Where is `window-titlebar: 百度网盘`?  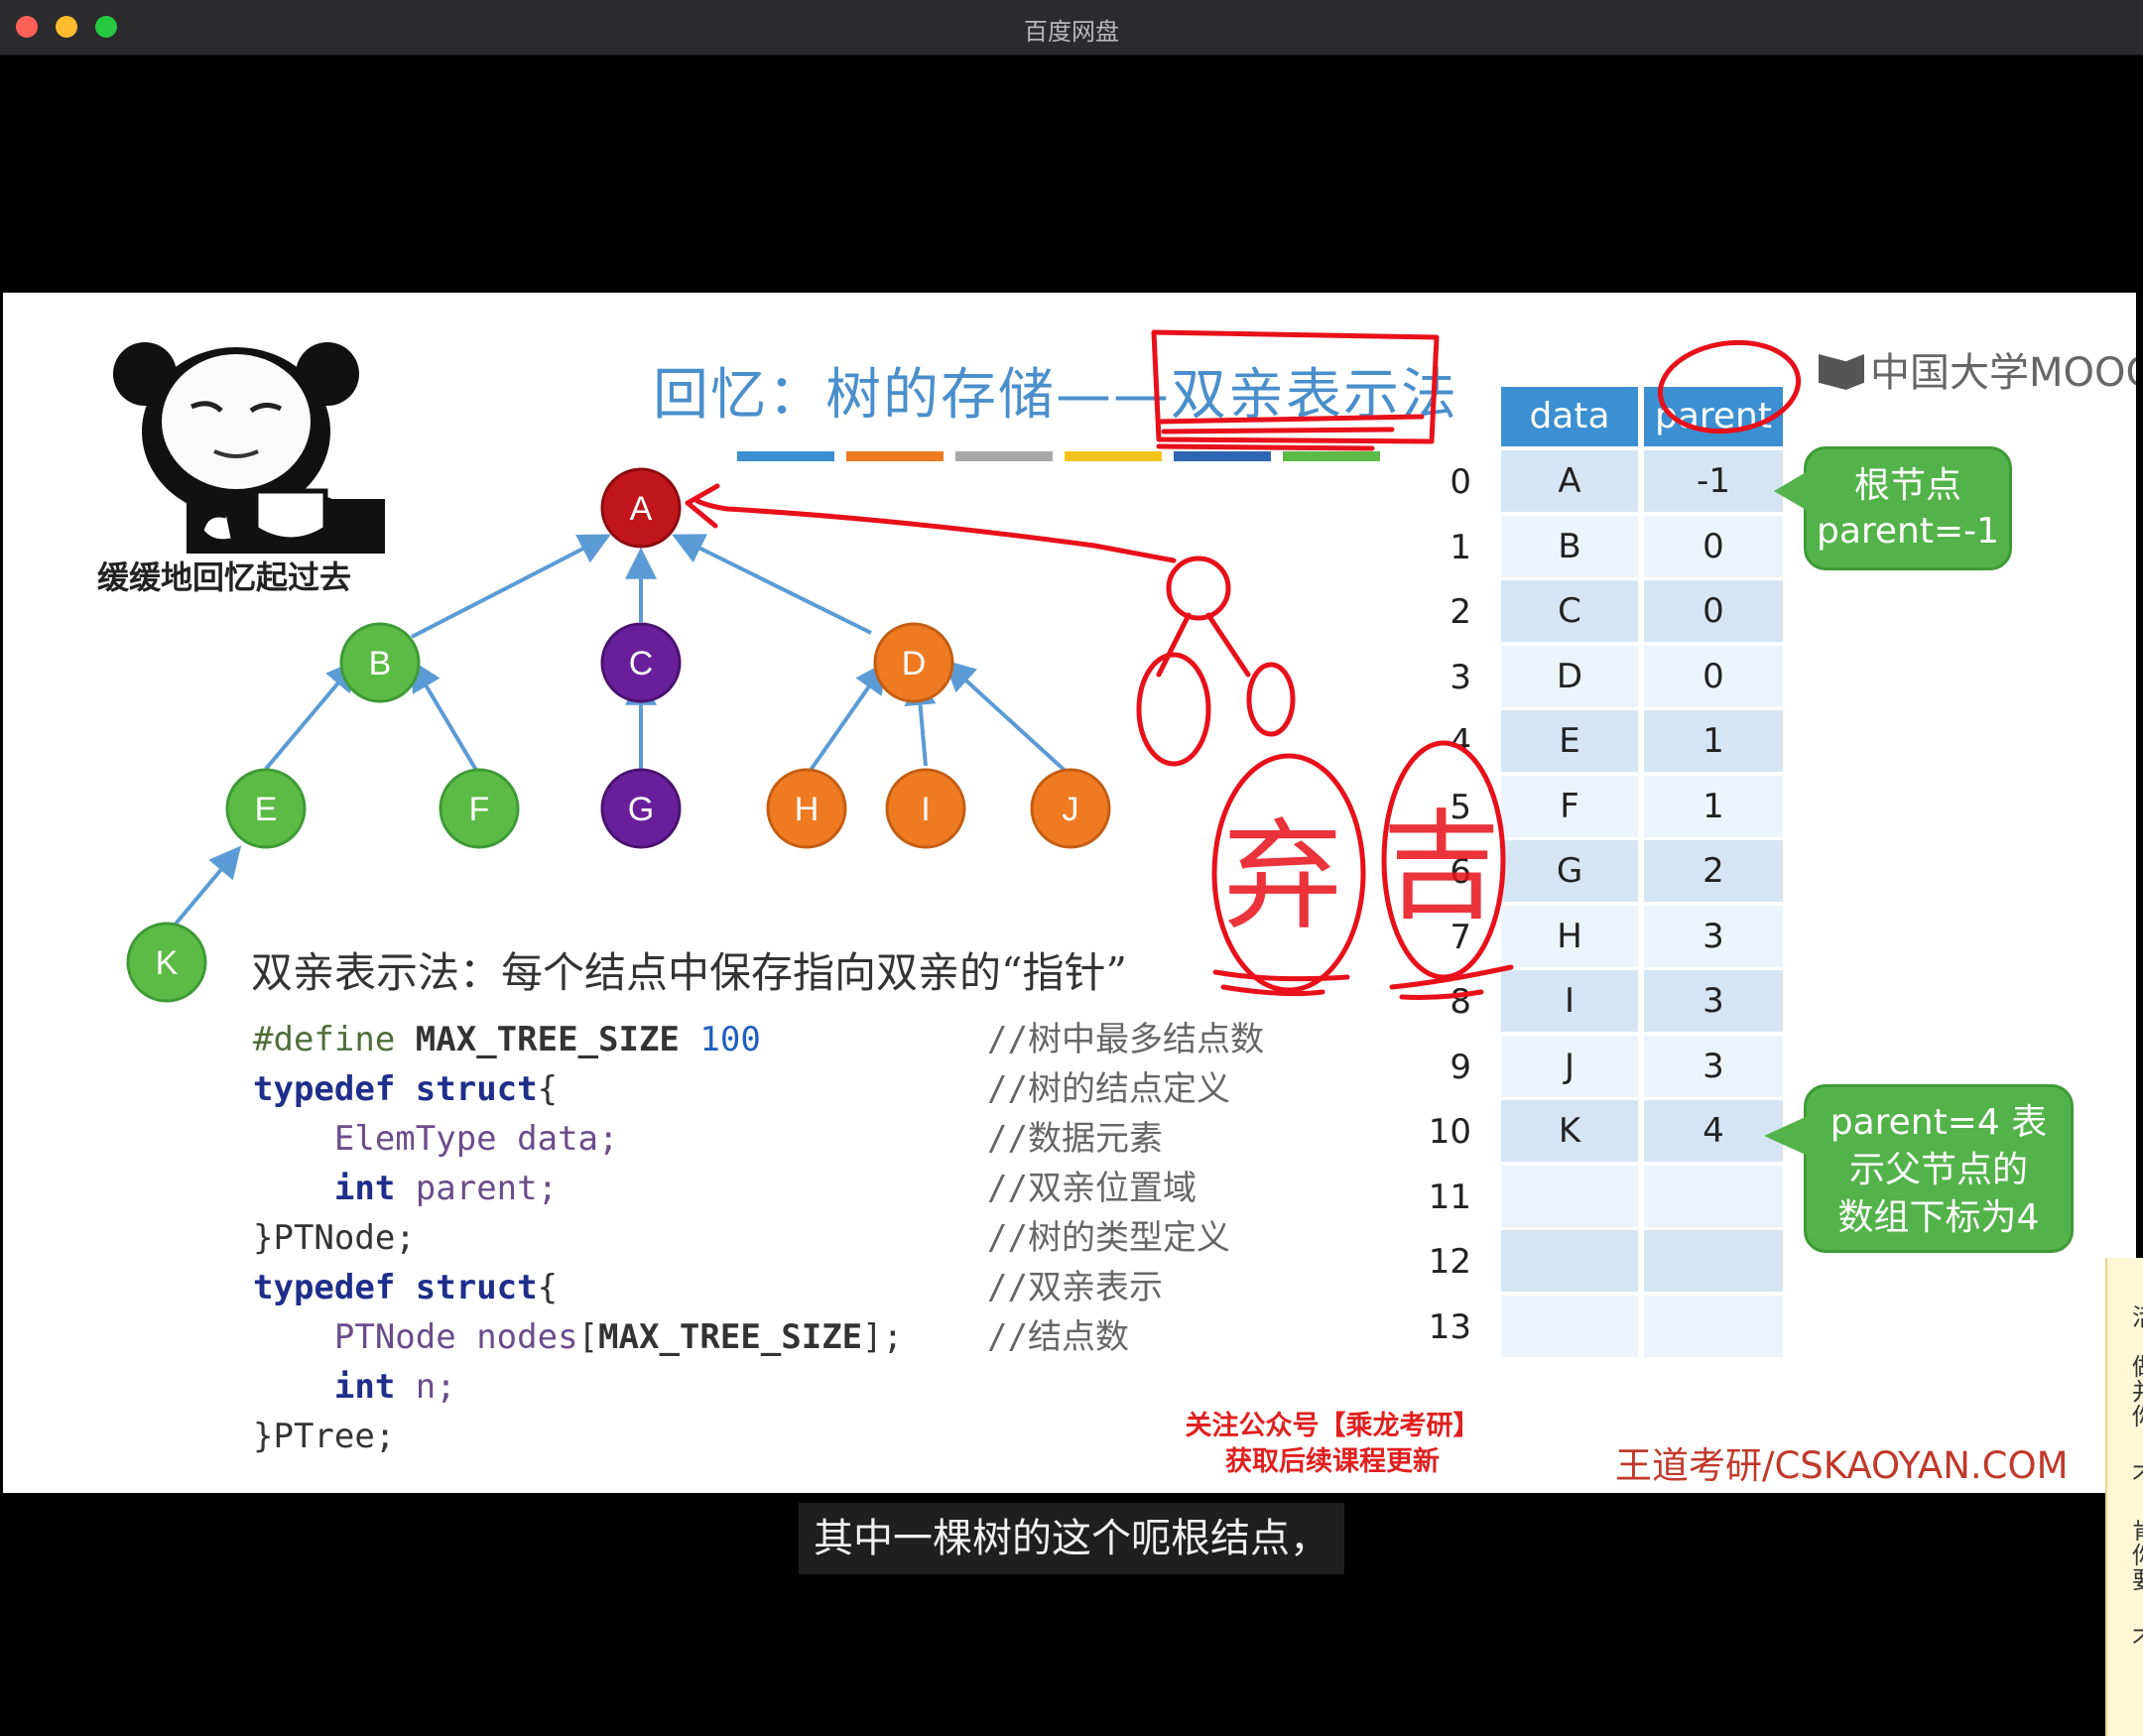
window-titlebar: 百度网盘 is located at coordinates (1071, 28).